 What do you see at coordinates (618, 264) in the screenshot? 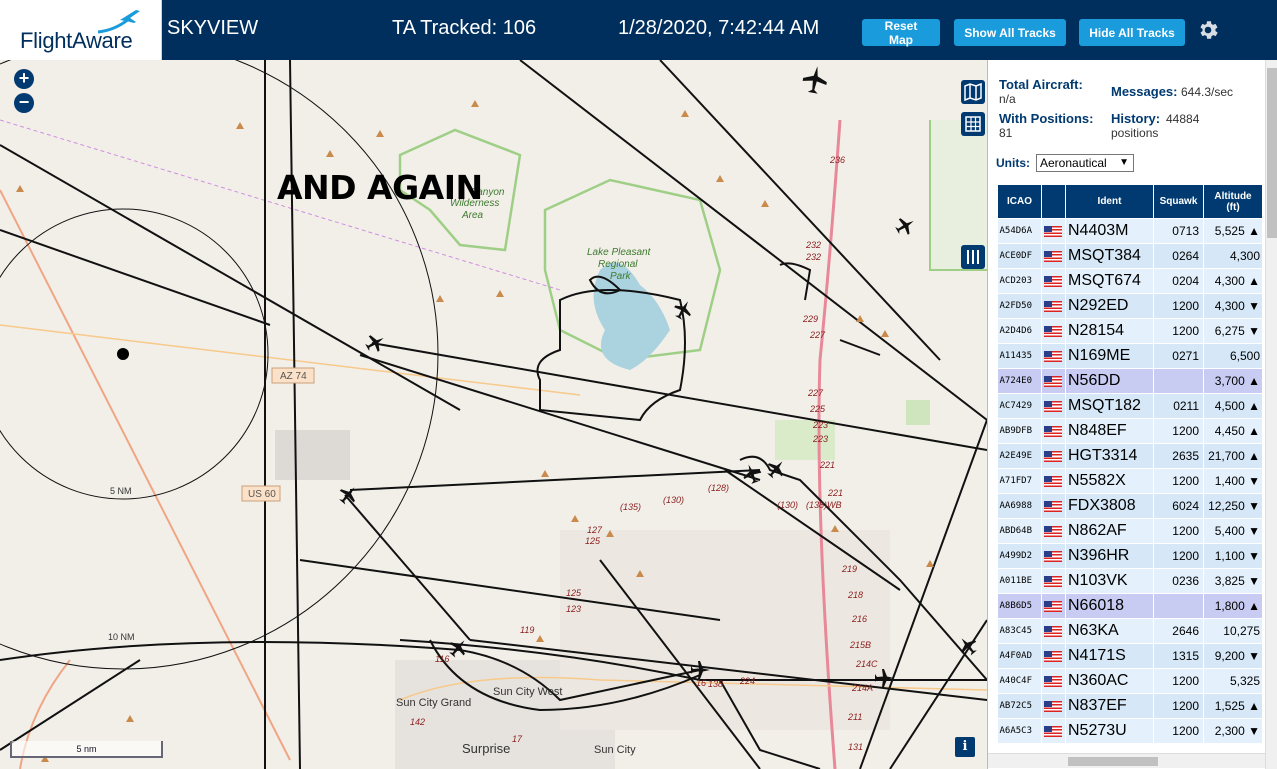
I see `label-regional: Regional` at bounding box center [618, 264].